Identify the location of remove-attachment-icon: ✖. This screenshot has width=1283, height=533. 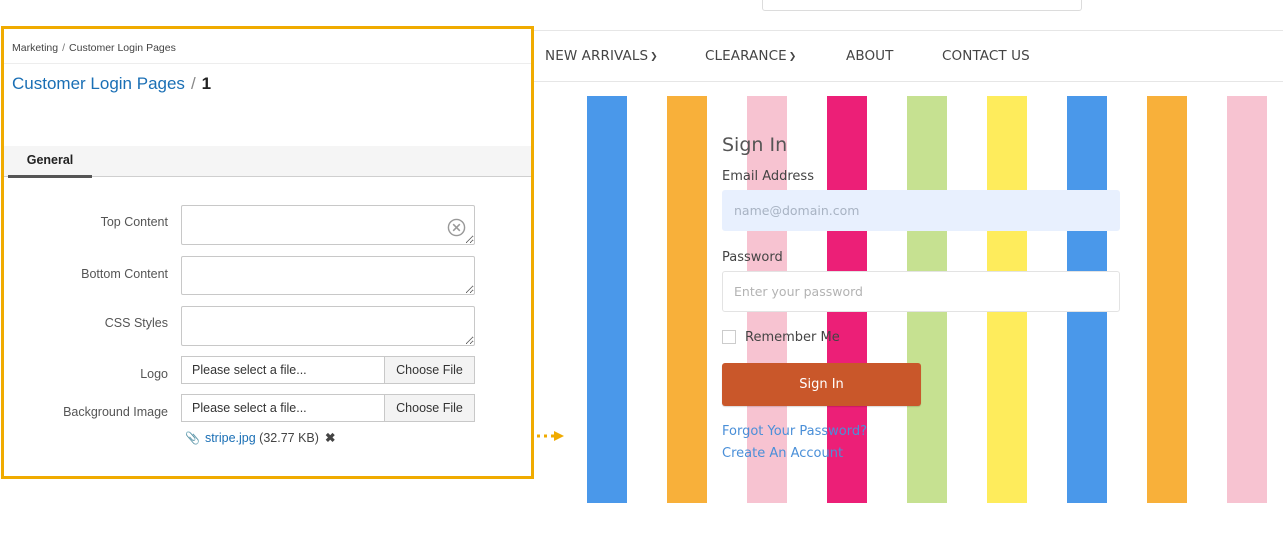
(330, 438).